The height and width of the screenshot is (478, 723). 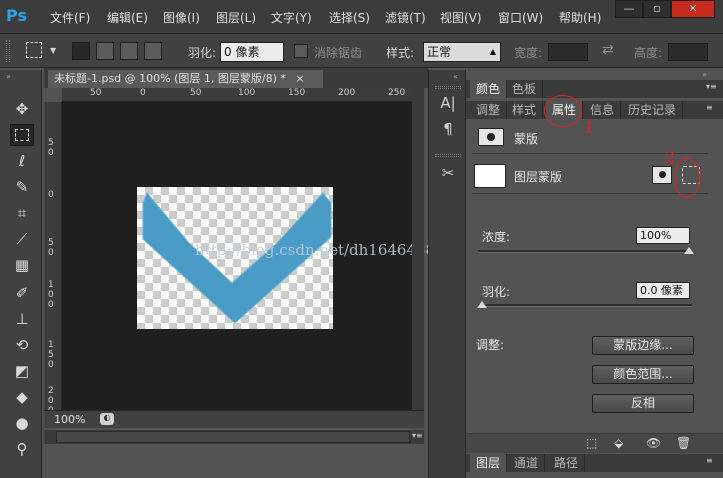 What do you see at coordinates (107, 419) in the screenshot?
I see `status-menu-icon: ◐` at bounding box center [107, 419].